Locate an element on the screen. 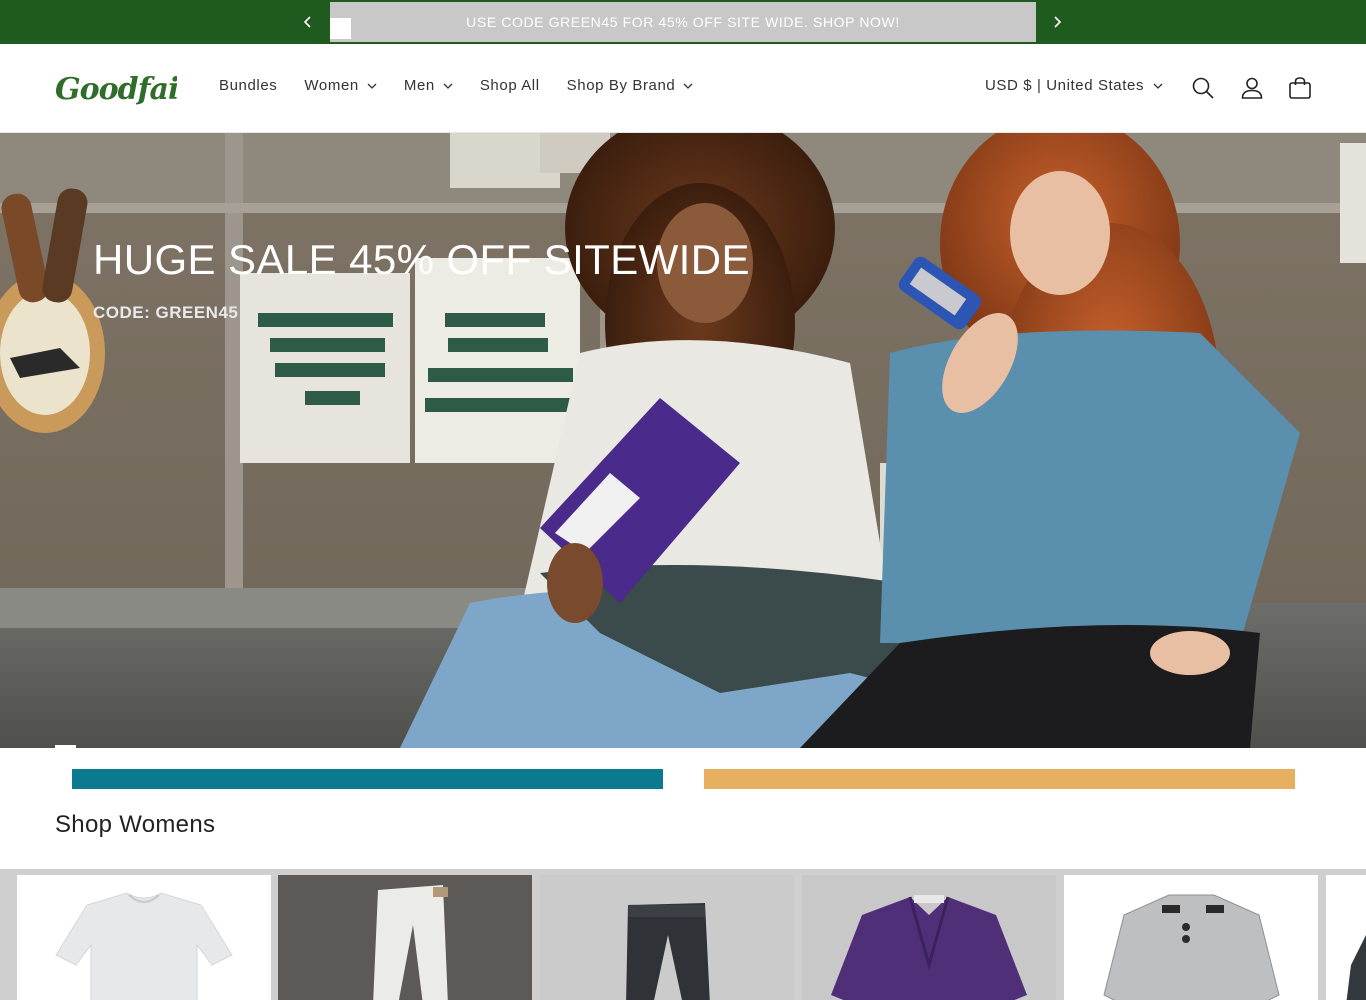 The height and width of the screenshot is (1000, 1366). nav-label: Men is located at coordinates (419, 85).